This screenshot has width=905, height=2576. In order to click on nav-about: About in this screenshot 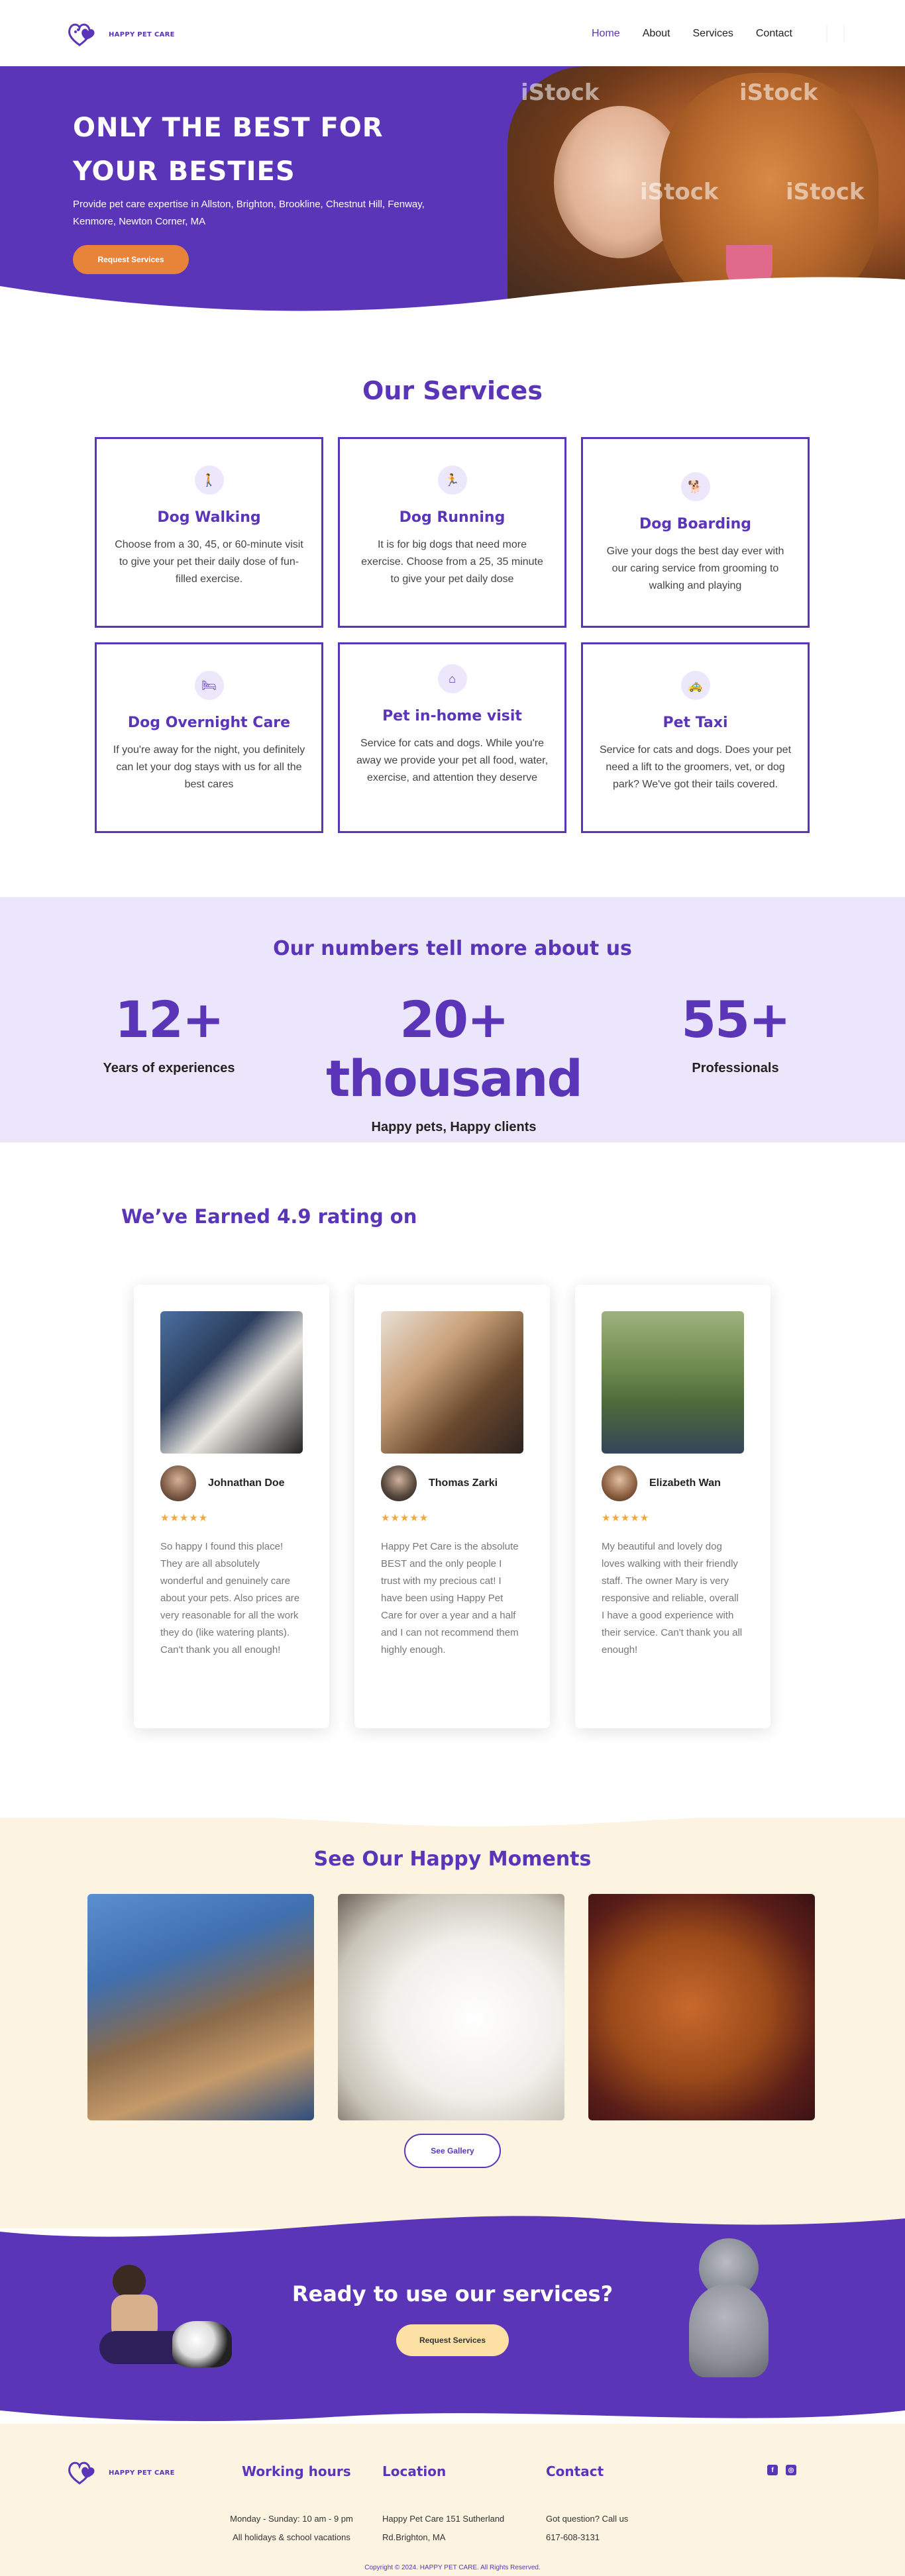, I will do `click(656, 34)`.